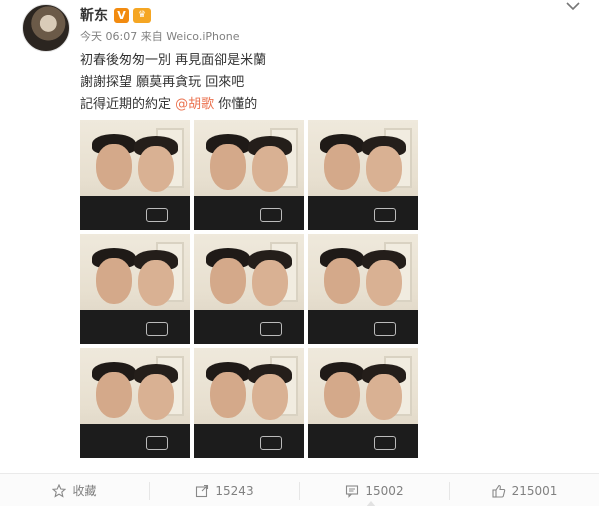 The height and width of the screenshot is (506, 599). What do you see at coordinates (142, 15) in the screenshot?
I see `member-badge-icon: ♛` at bounding box center [142, 15].